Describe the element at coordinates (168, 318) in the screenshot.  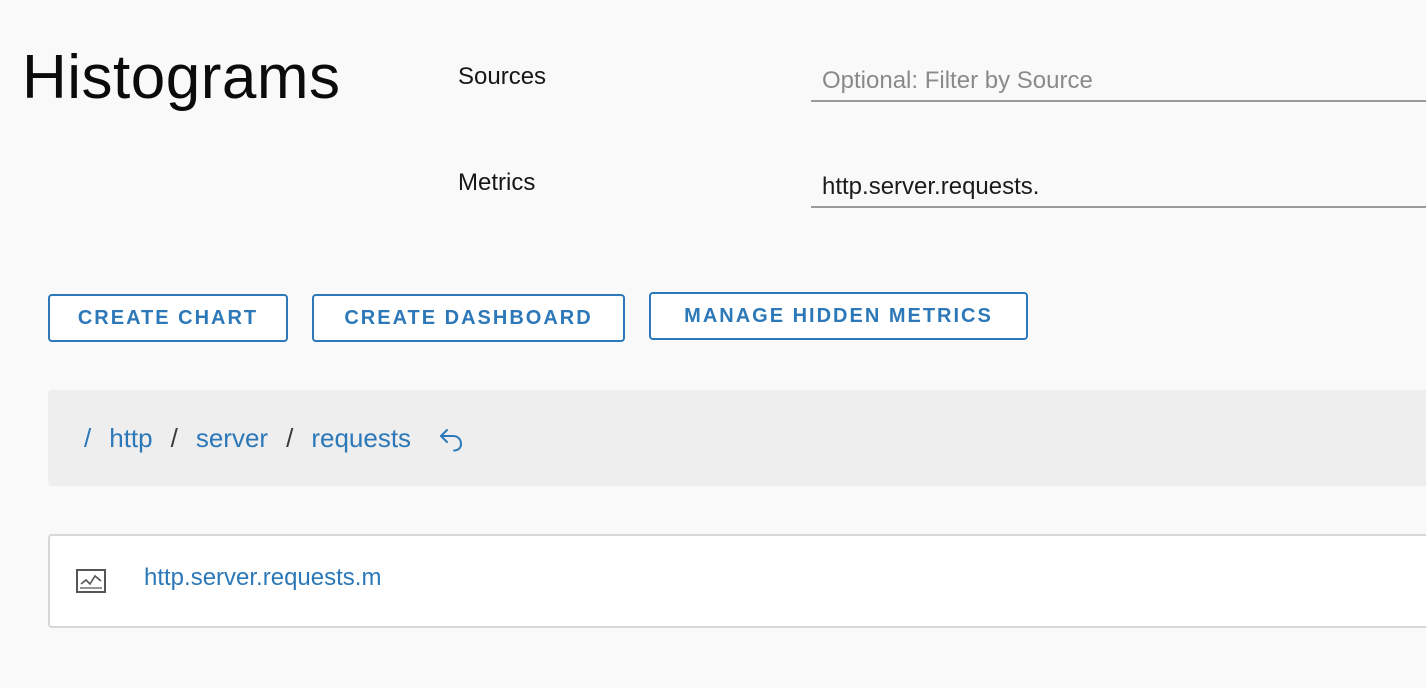
I see `create-chart-button: CREATE CHART` at that location.